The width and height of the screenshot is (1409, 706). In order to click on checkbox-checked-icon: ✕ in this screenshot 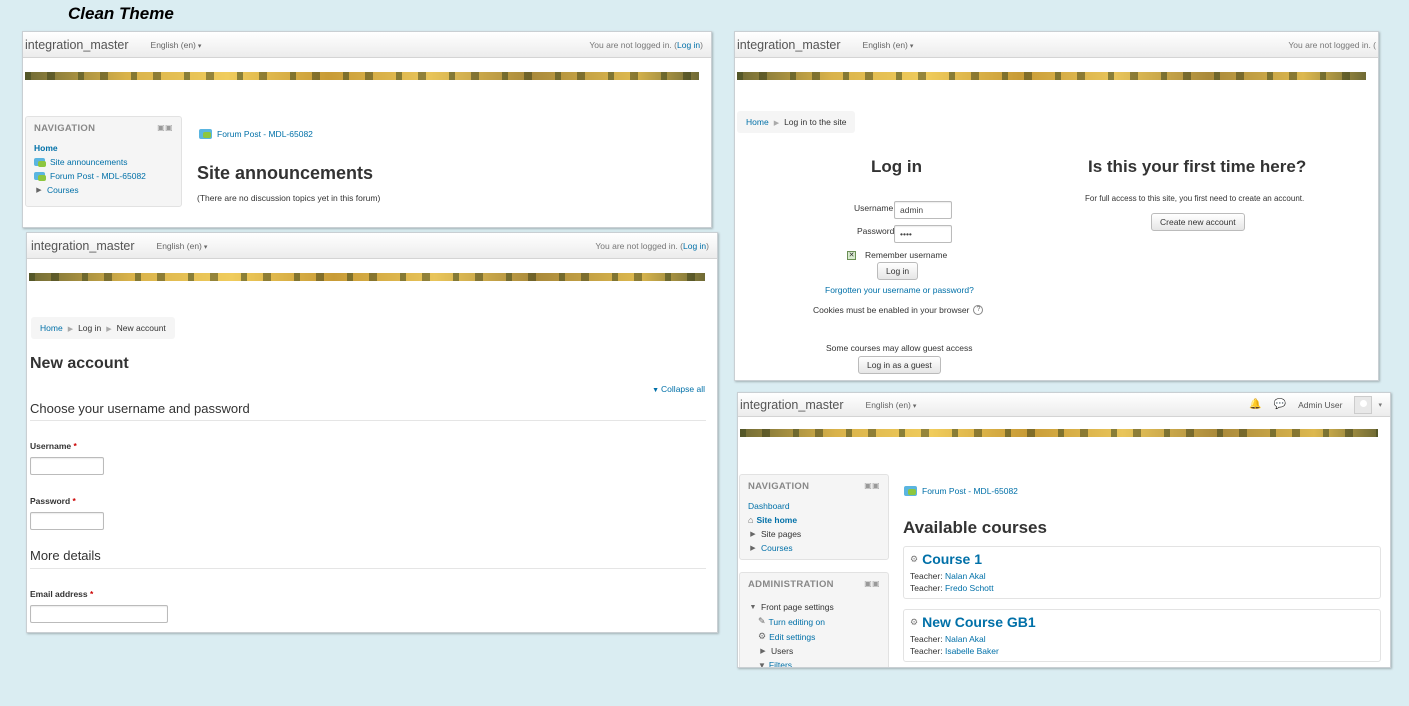, I will do `click(851, 255)`.